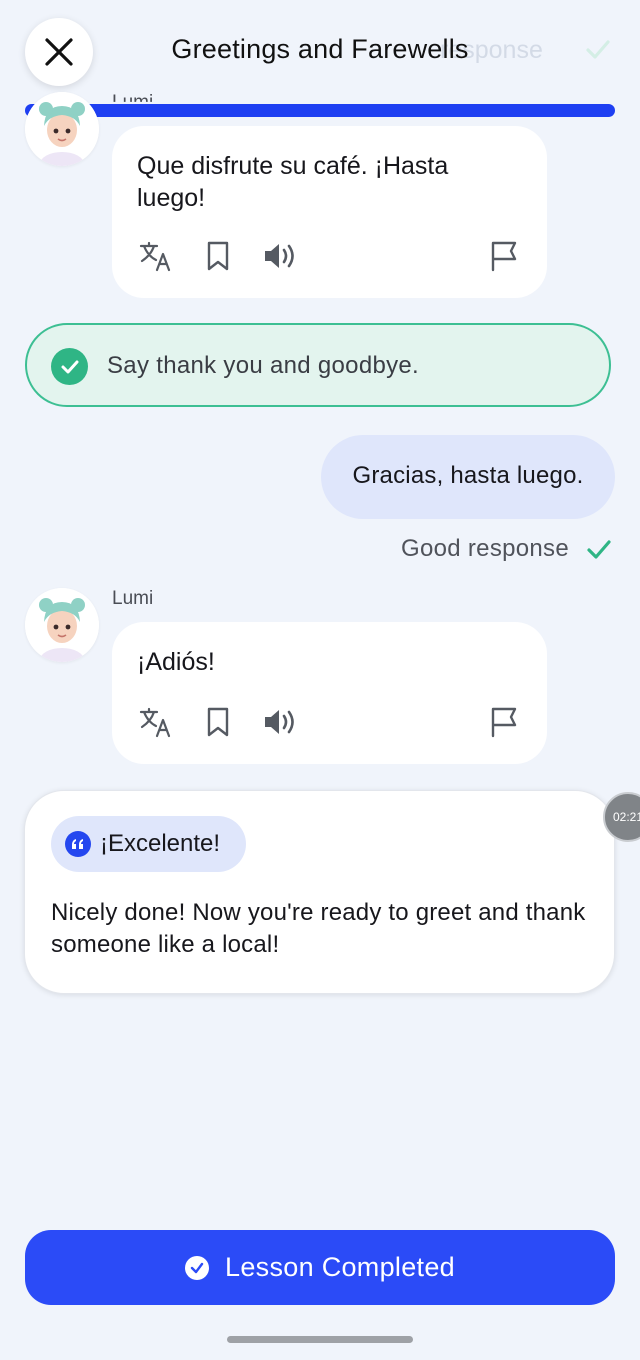 The image size is (640, 1360). Describe the element at coordinates (485, 548) in the screenshot. I see `response-status: Good response` at that location.